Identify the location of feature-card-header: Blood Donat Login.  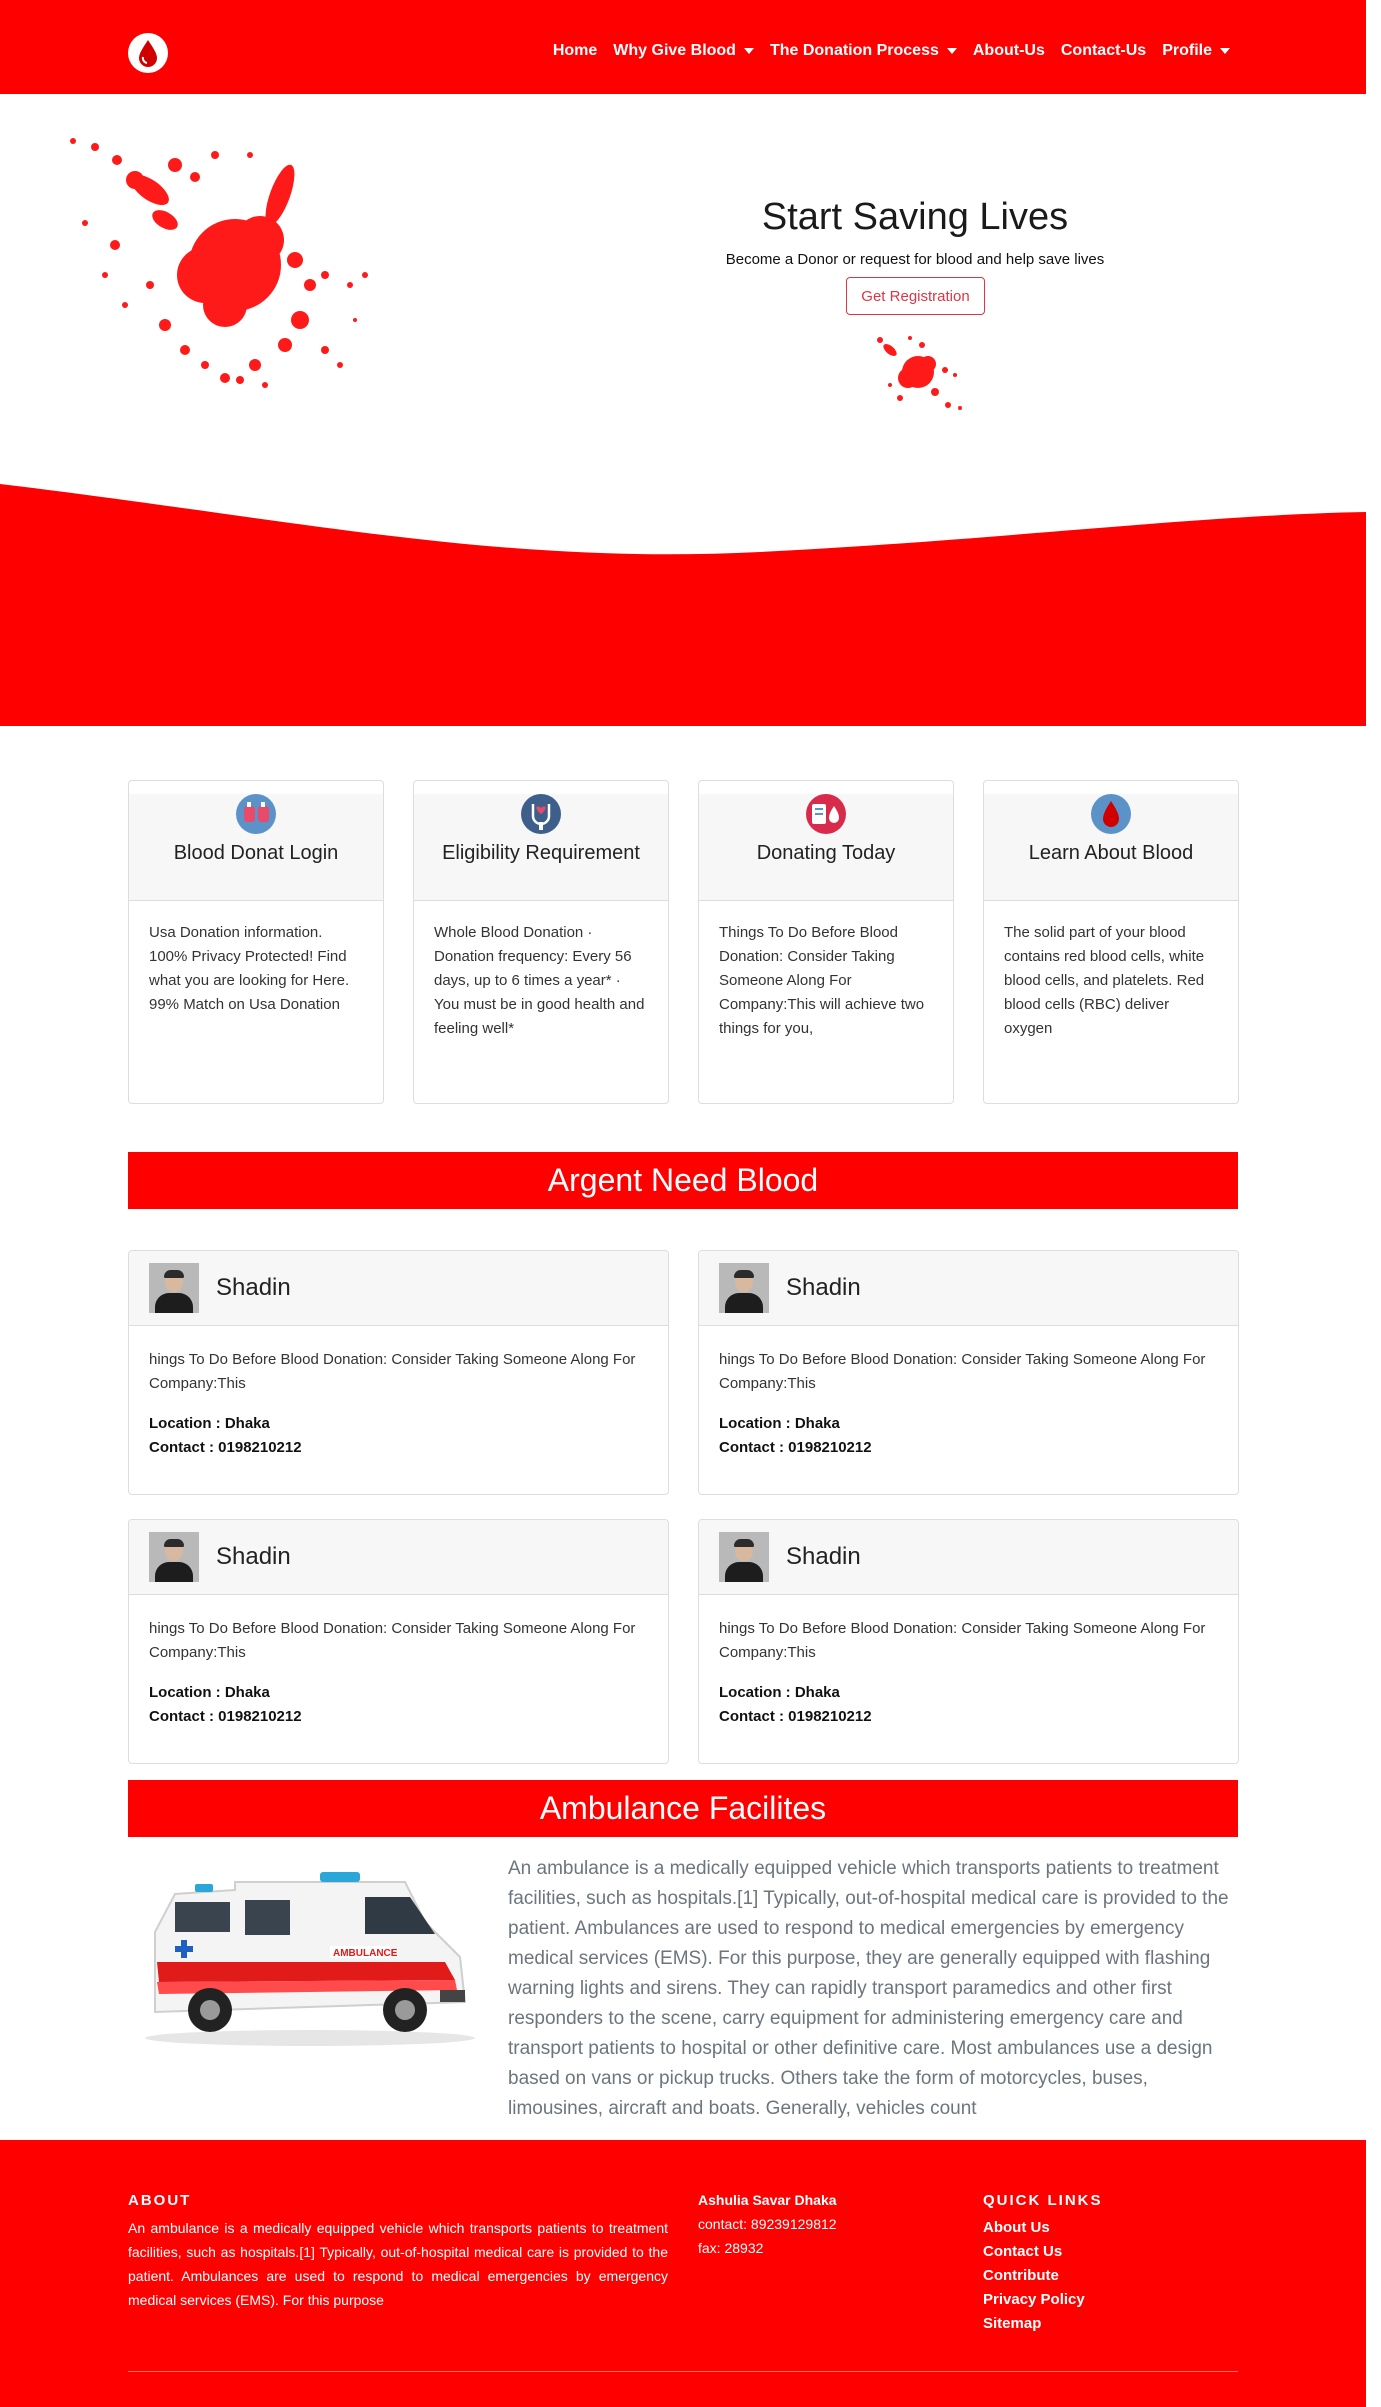
(256, 847).